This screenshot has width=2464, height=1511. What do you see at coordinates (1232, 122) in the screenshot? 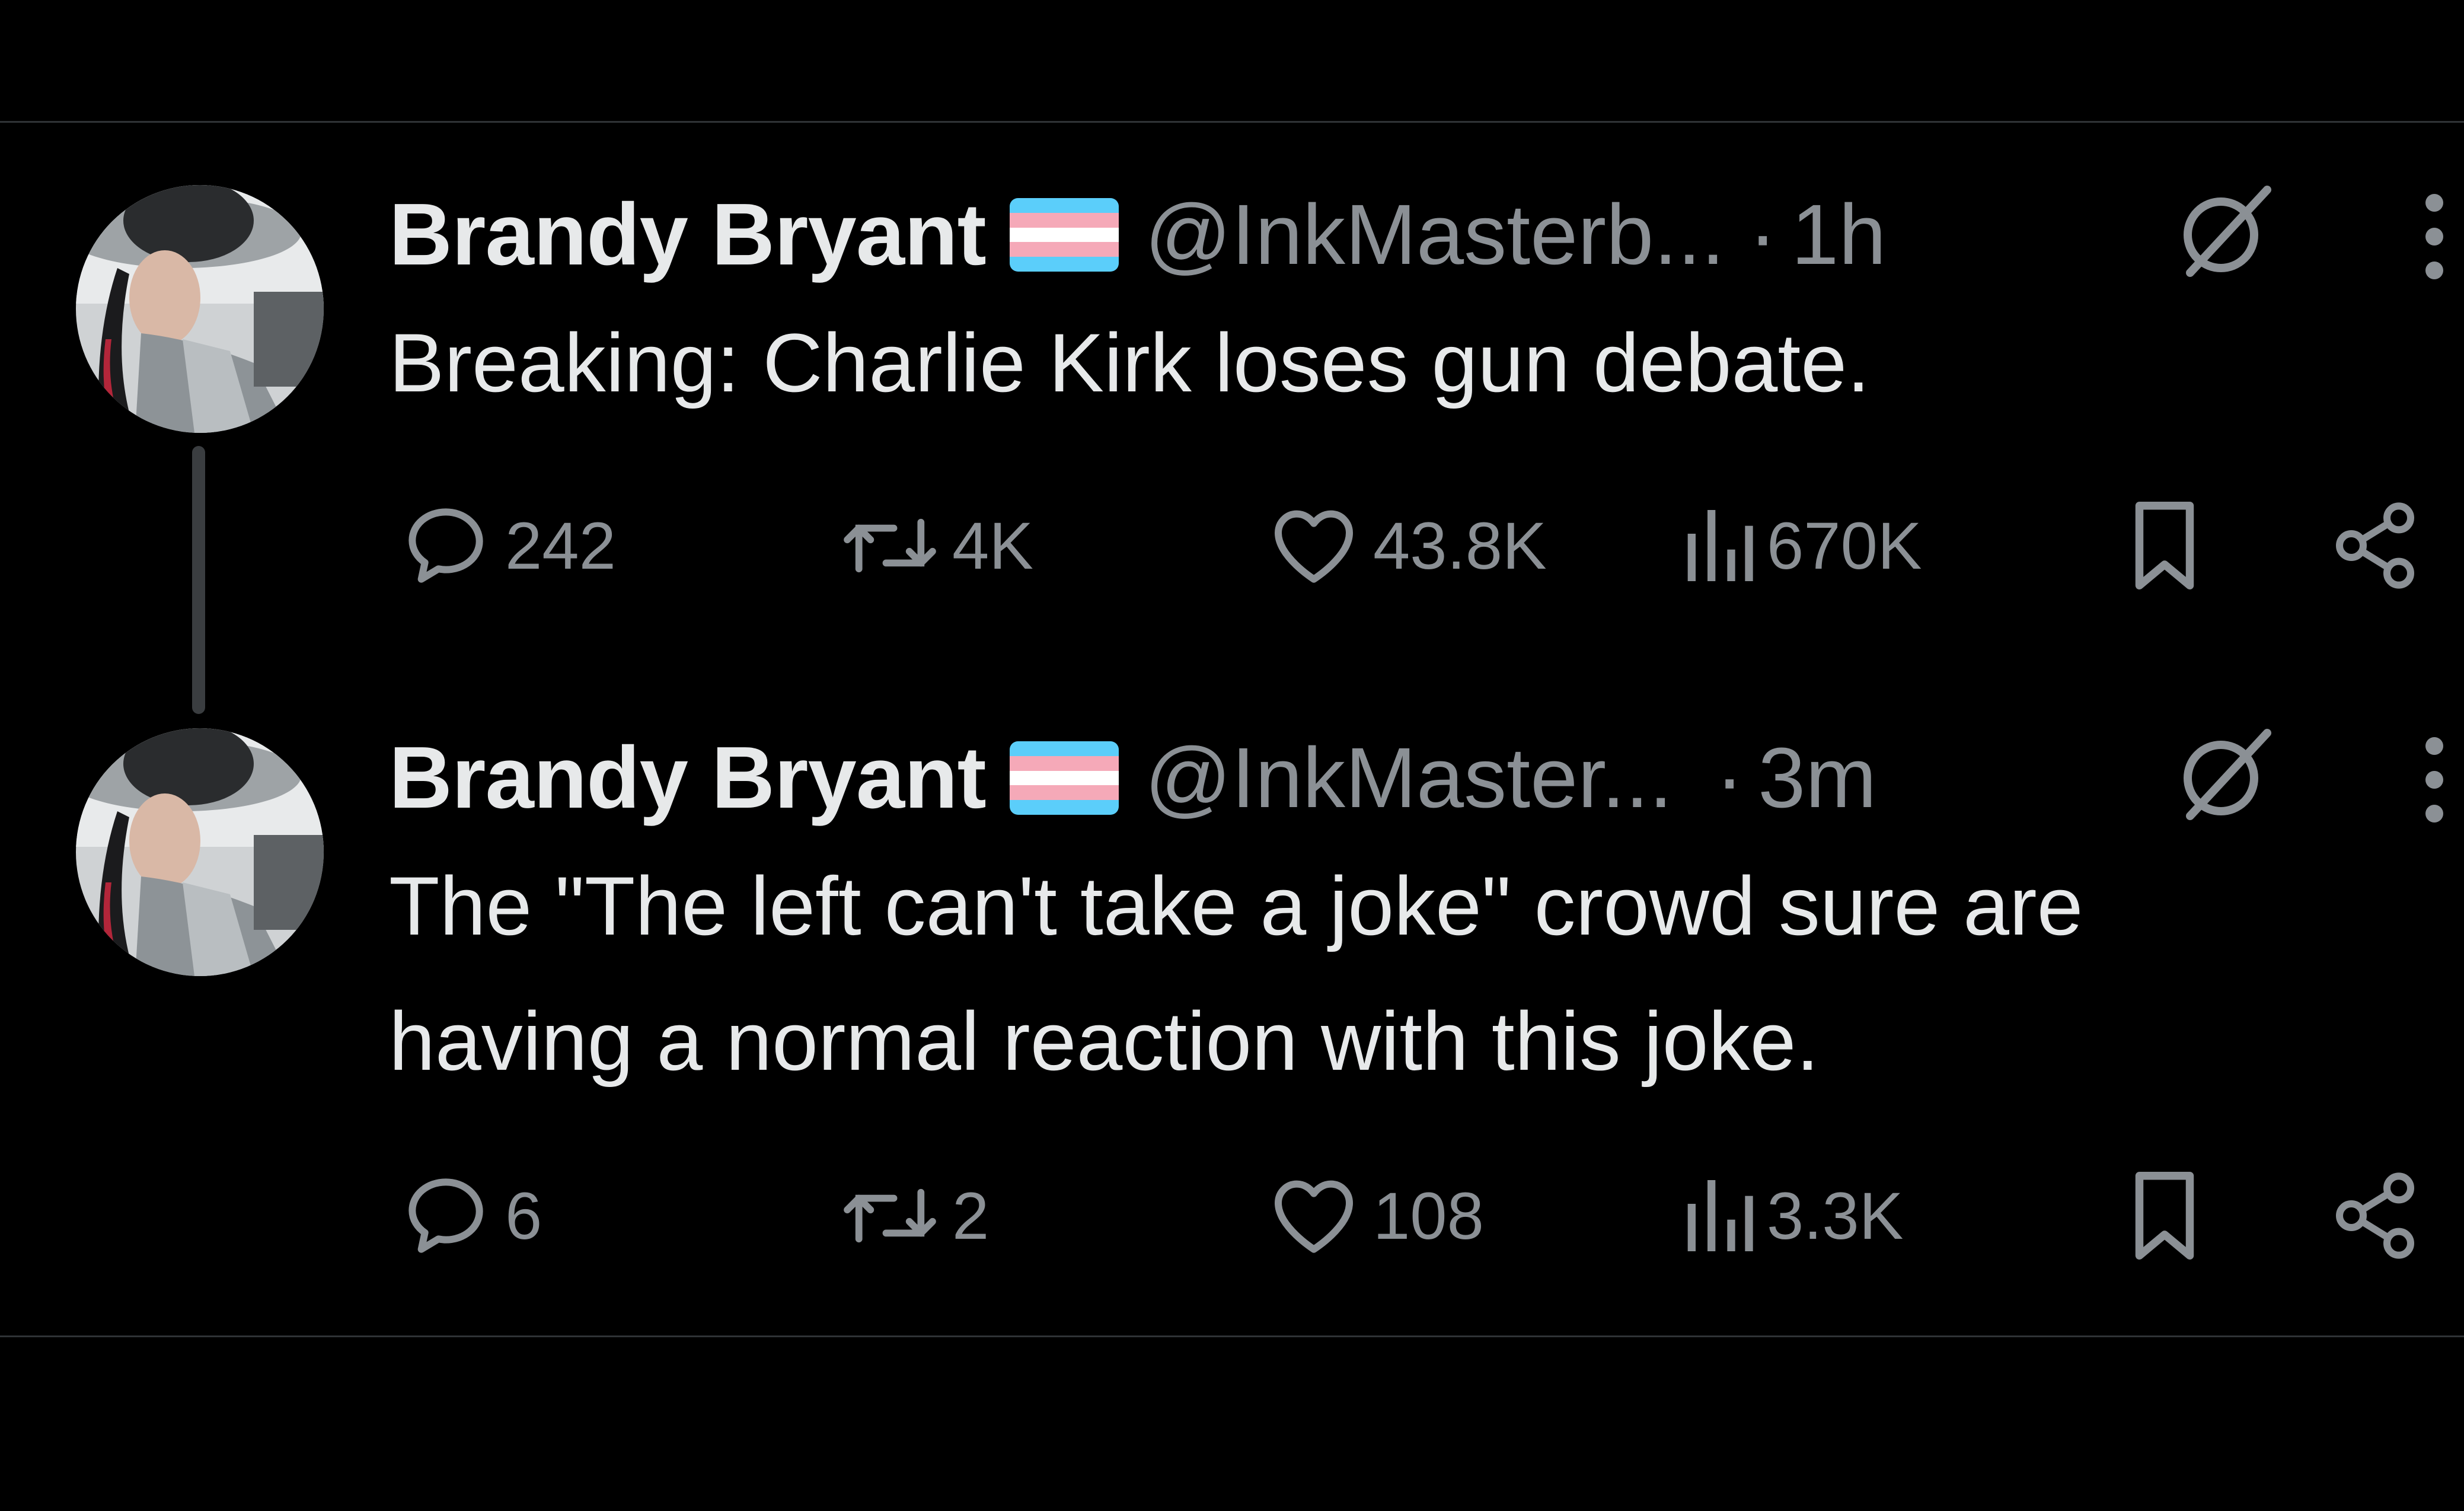
I see `top-divider` at bounding box center [1232, 122].